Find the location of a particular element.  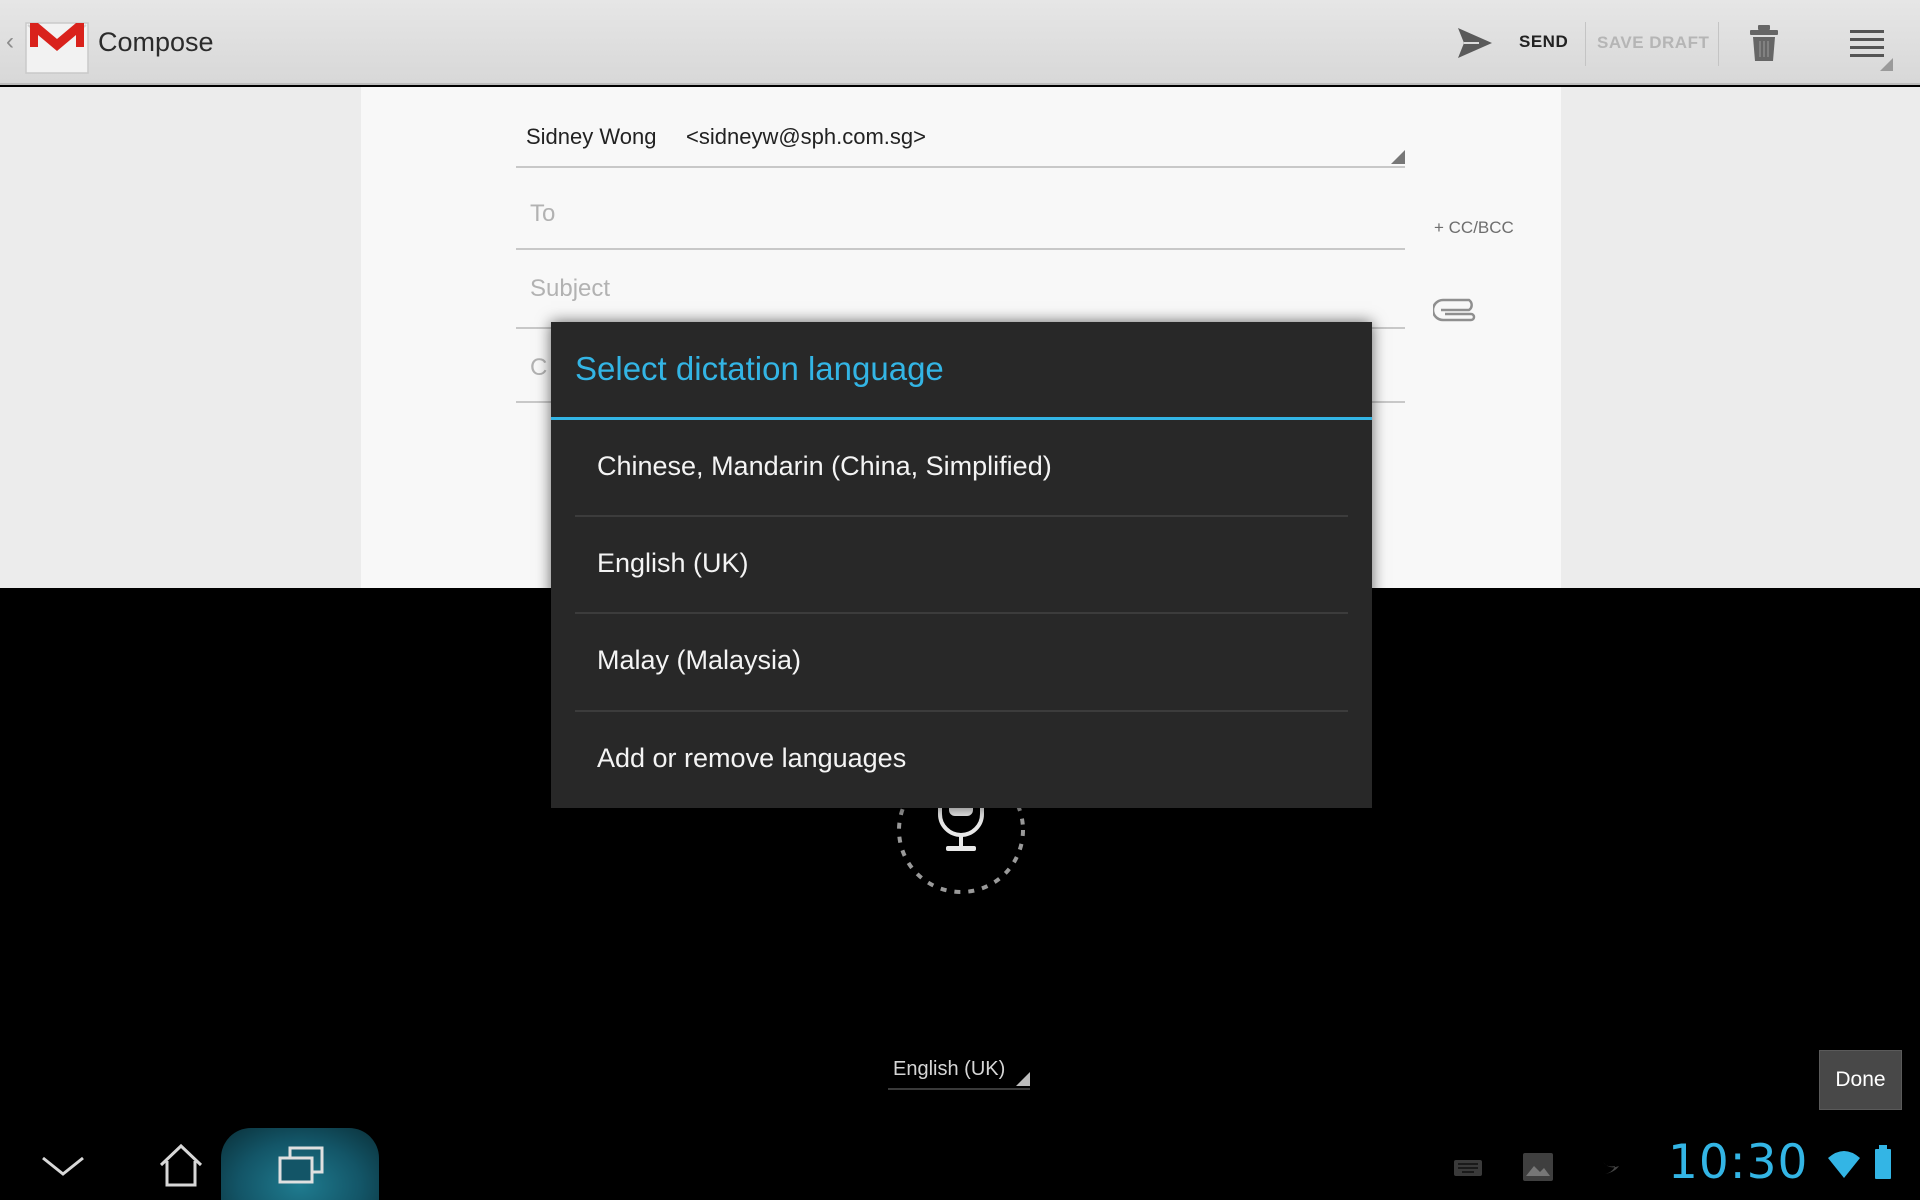

battery-icon is located at coordinates (1883, 1162).